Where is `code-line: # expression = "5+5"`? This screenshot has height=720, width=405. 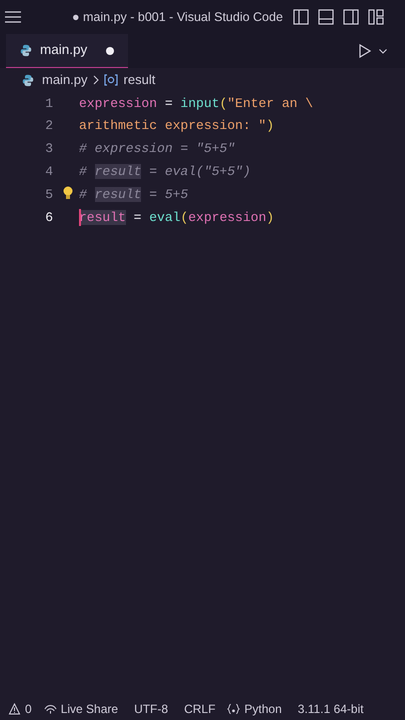 code-line: # expression = "5+5" is located at coordinates (157, 149).